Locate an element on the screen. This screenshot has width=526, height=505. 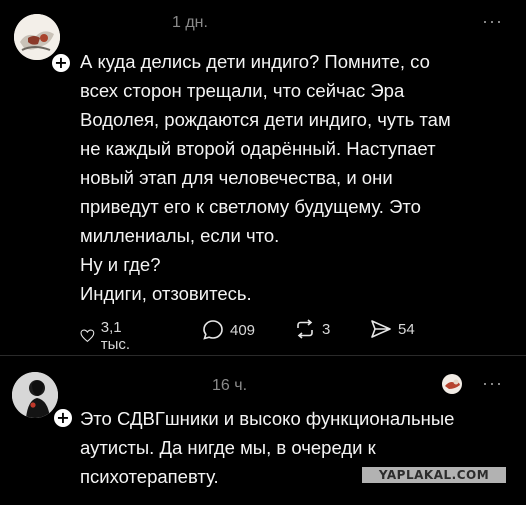
follow-plus-icon: + is located at coordinates (61, 63).